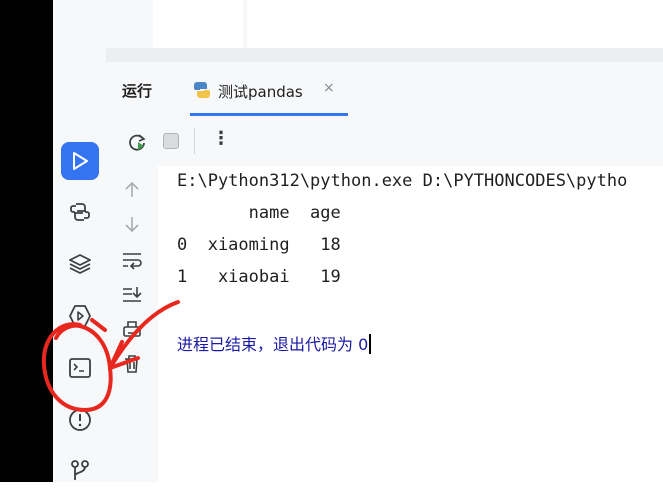 This screenshot has height=490, width=663. I want to click on scroll-to-end-icon, so click(132, 295).